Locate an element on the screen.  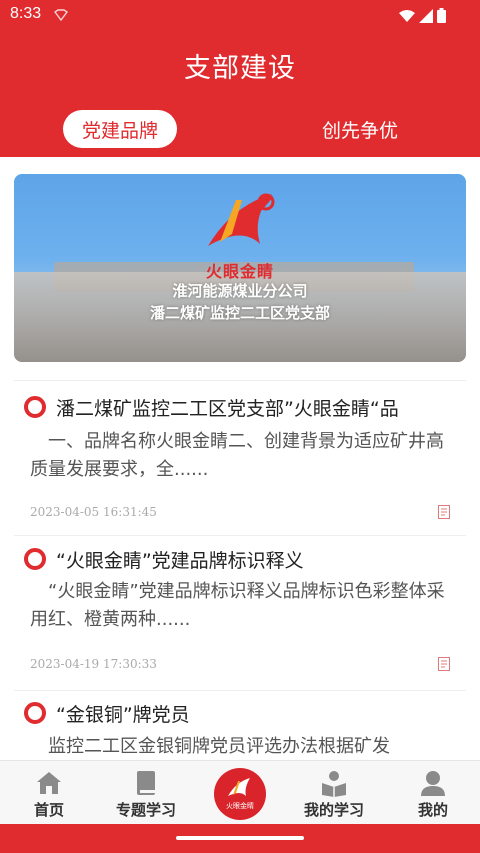
notification-icon is located at coordinates (61, 15).